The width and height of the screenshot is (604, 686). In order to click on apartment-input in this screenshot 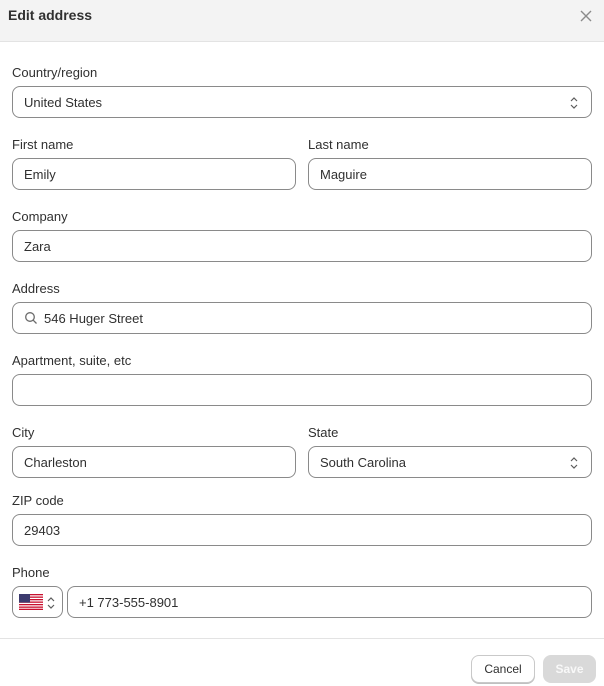, I will do `click(302, 390)`.